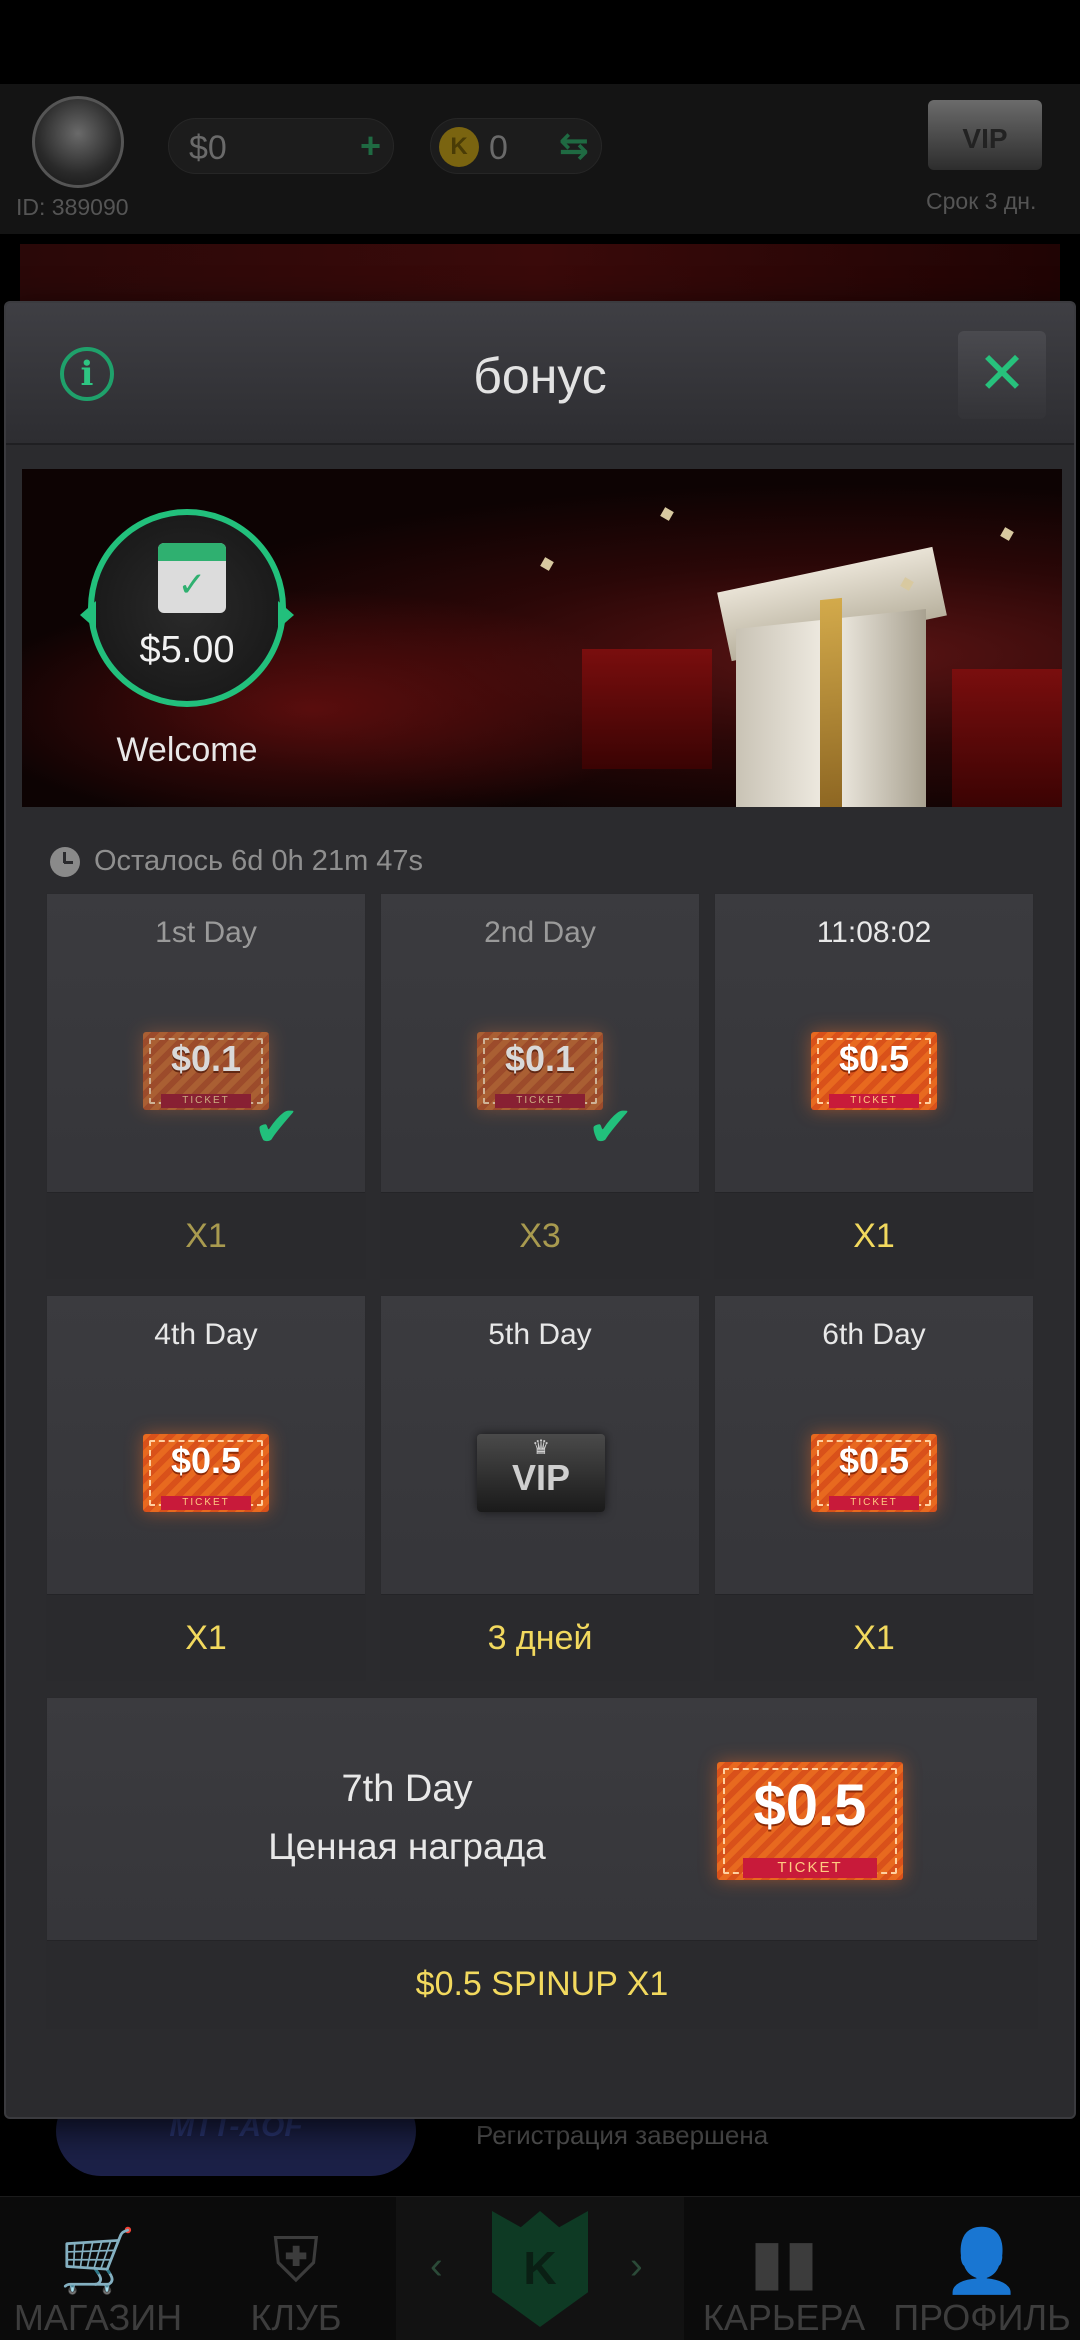 The width and height of the screenshot is (1080, 2340). Describe the element at coordinates (1002, 375) in the screenshot. I see `close-button: ✕` at that location.